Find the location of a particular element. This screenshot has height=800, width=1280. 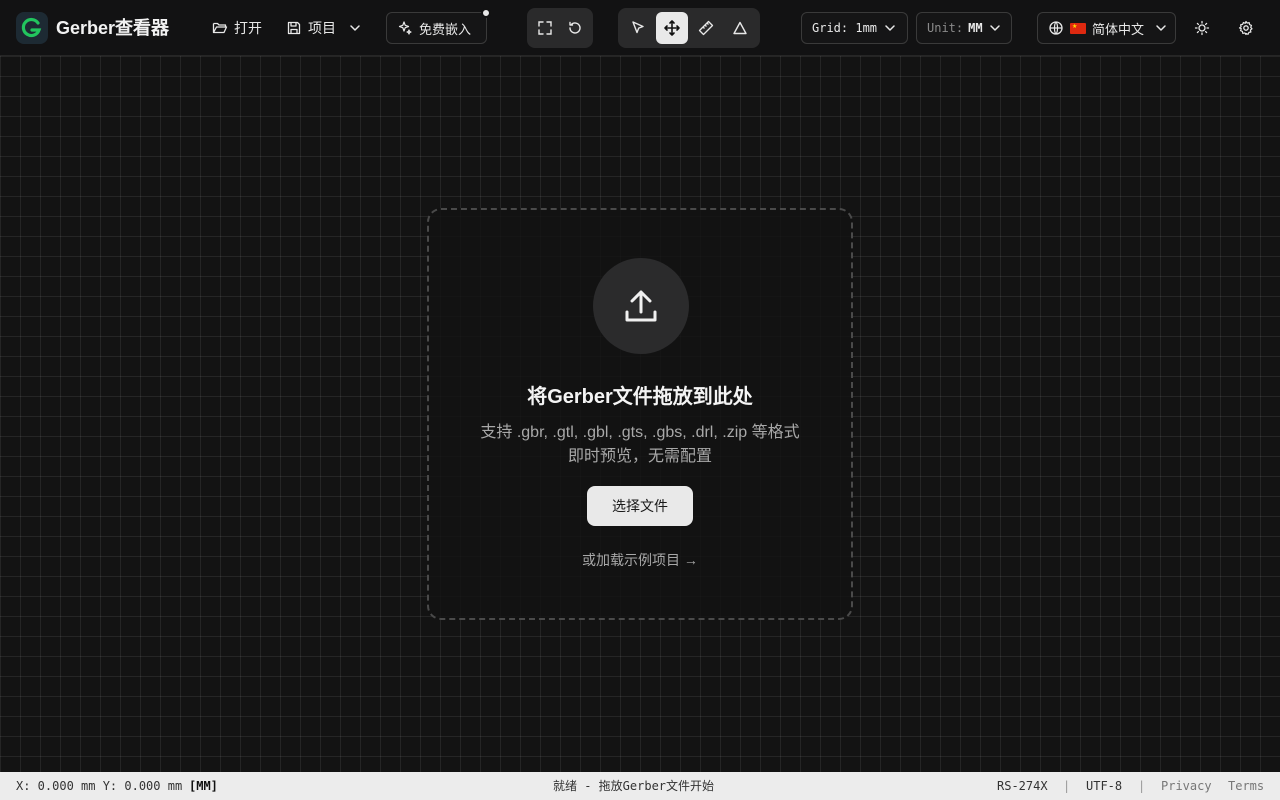

fit-to-screen-button is located at coordinates (545, 28).